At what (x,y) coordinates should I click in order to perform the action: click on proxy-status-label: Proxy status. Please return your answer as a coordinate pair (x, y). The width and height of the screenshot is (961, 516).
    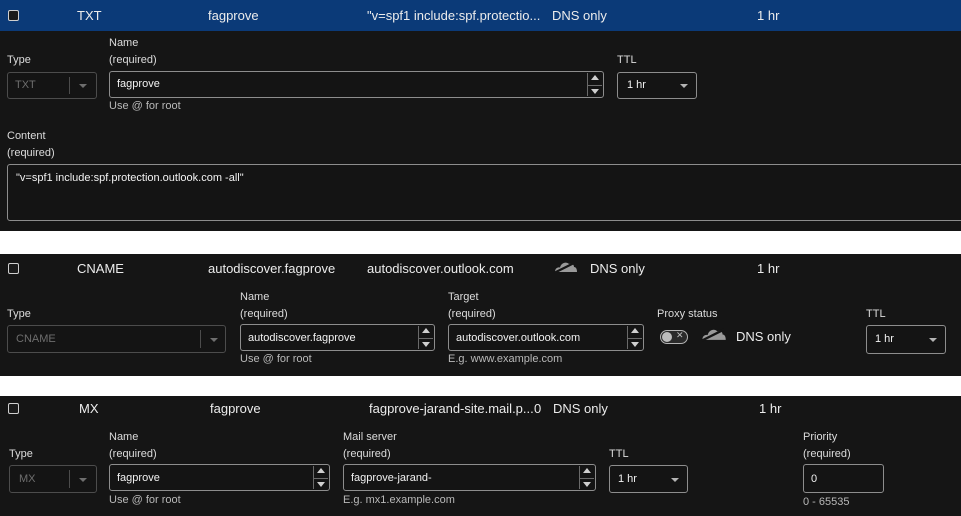
    Looking at the image, I should click on (687, 314).